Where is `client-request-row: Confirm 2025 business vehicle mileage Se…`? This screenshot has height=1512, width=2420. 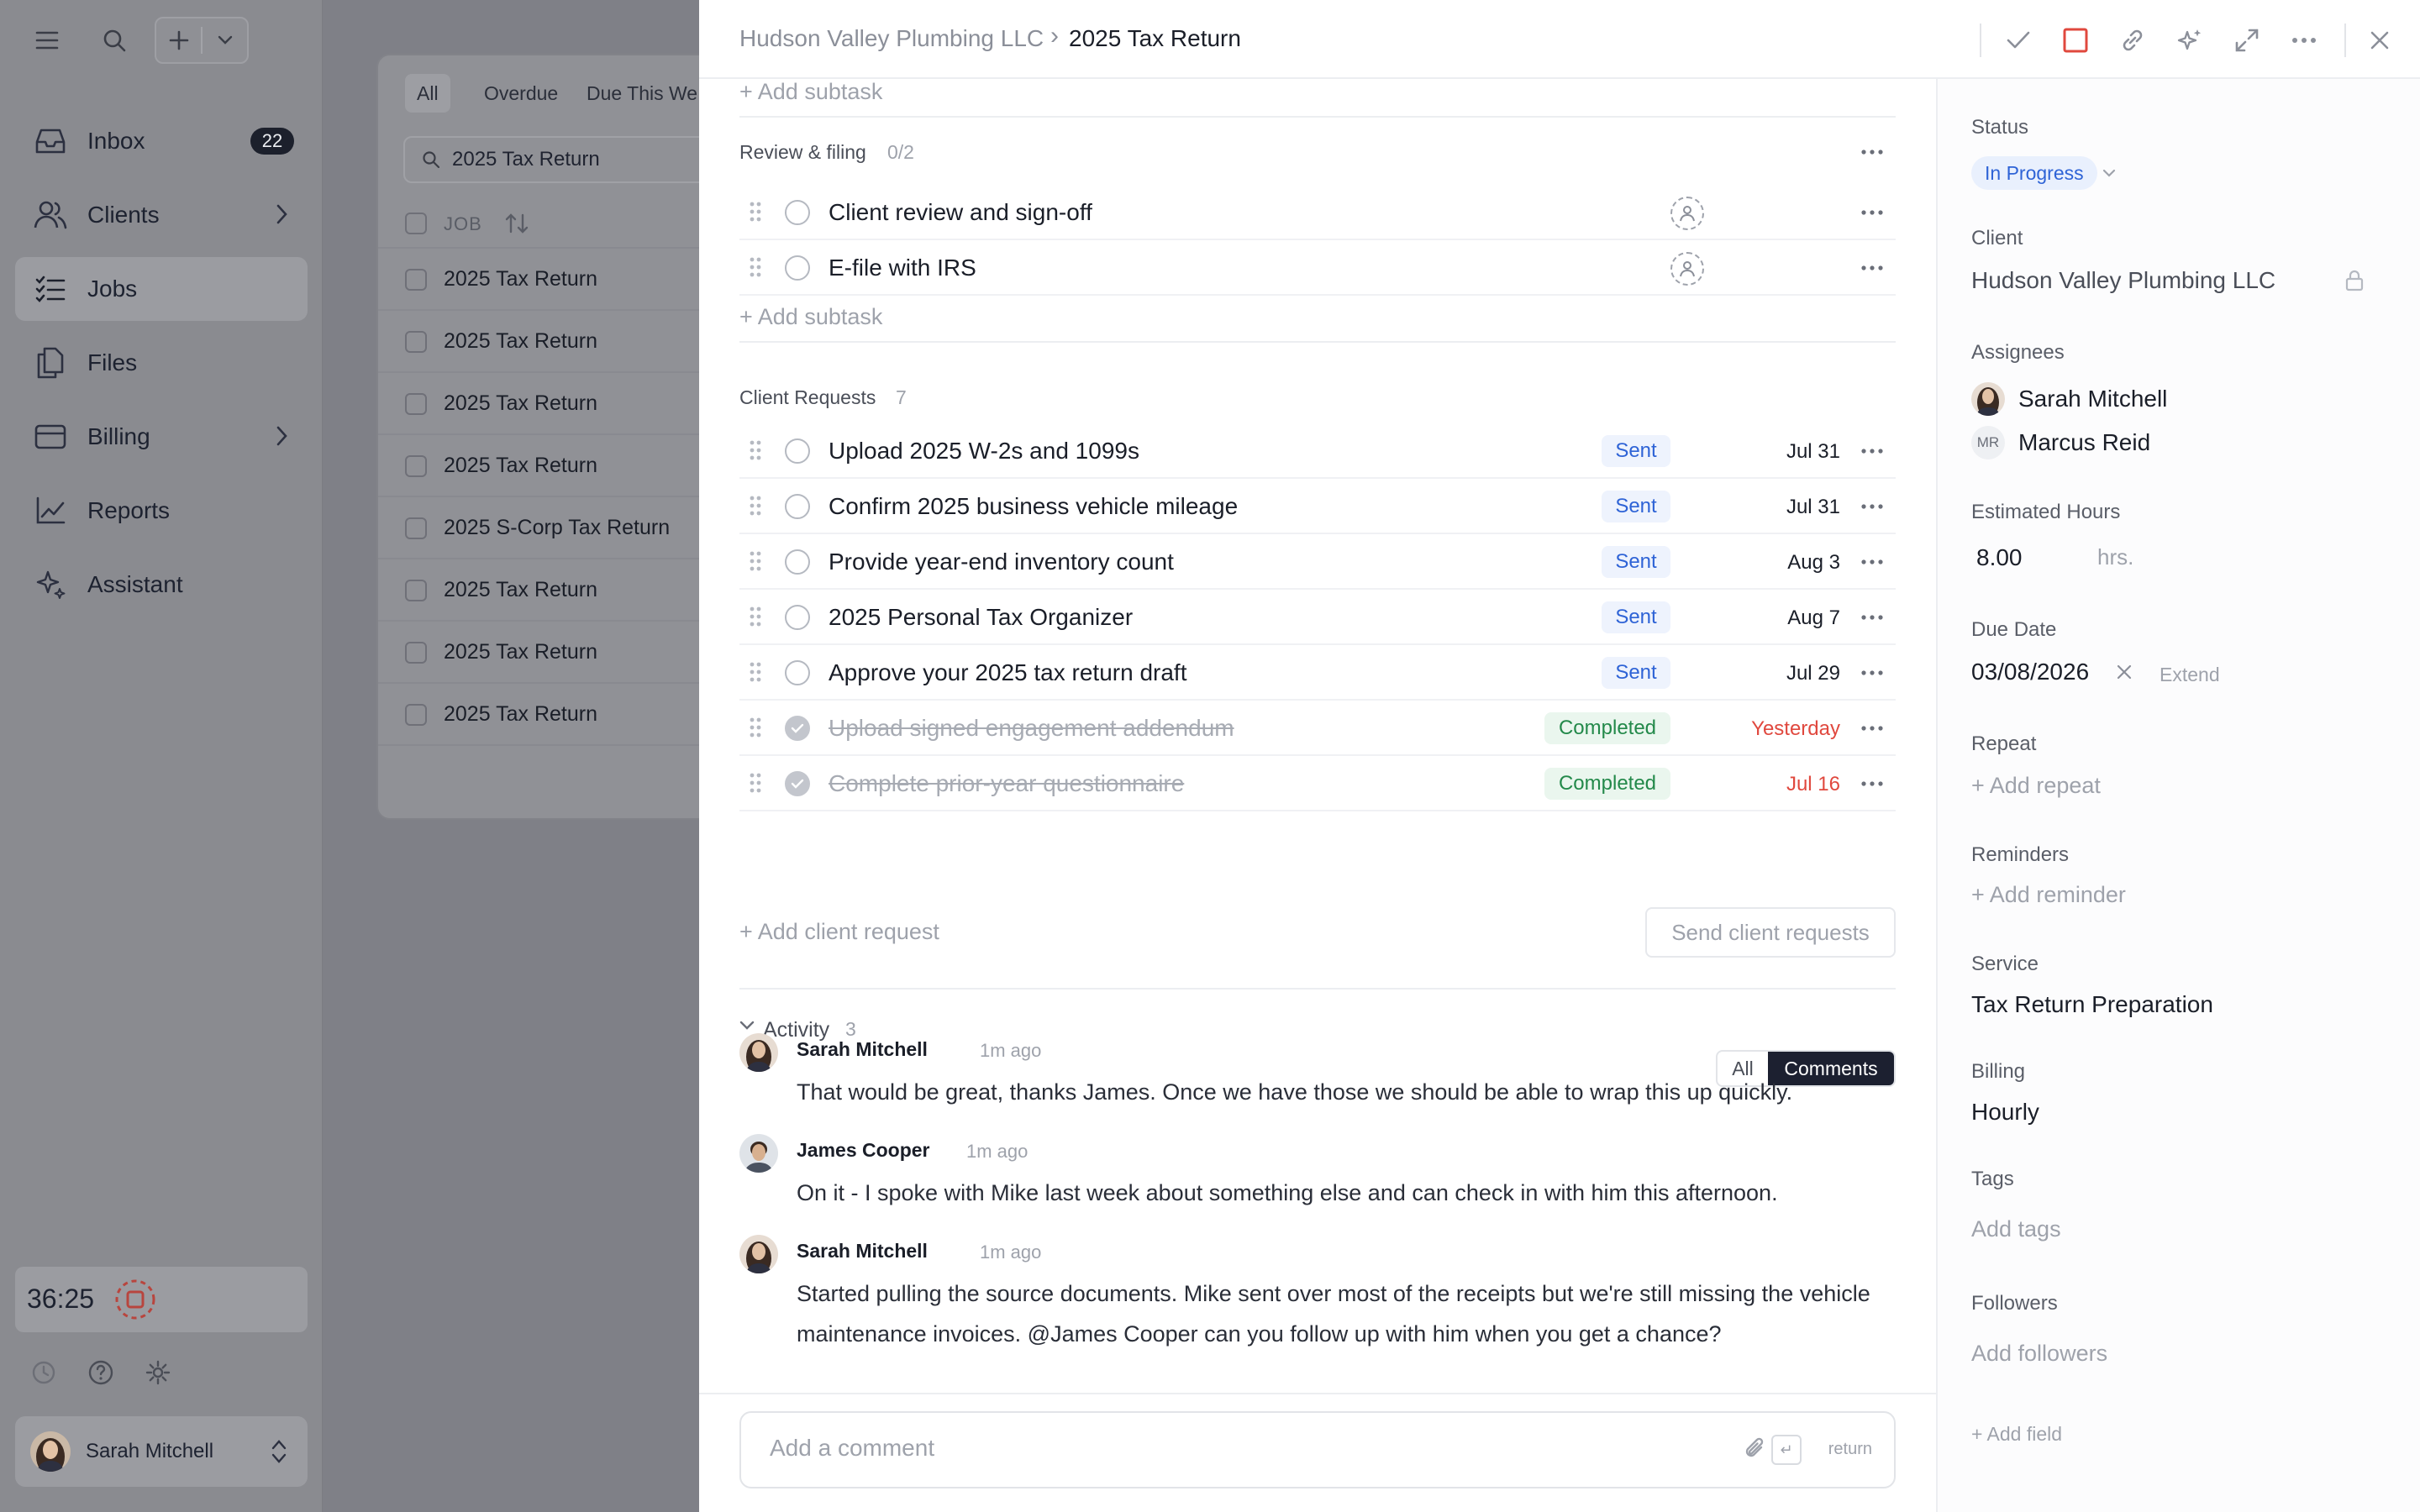
client-request-row: Confirm 2025 business vehicle mileage Se… is located at coordinates (1317, 506).